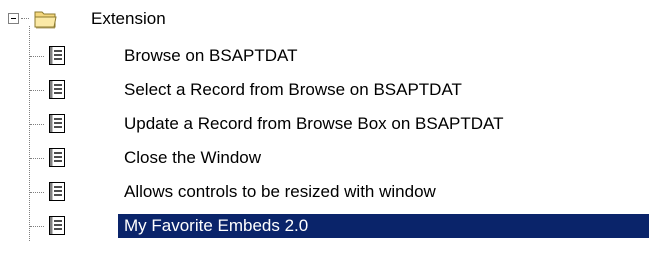 The width and height of the screenshot is (649, 254). What do you see at coordinates (293, 90) in the screenshot?
I see `tree-item-label: Select a Record from Browse on BSAPTDAT` at bounding box center [293, 90].